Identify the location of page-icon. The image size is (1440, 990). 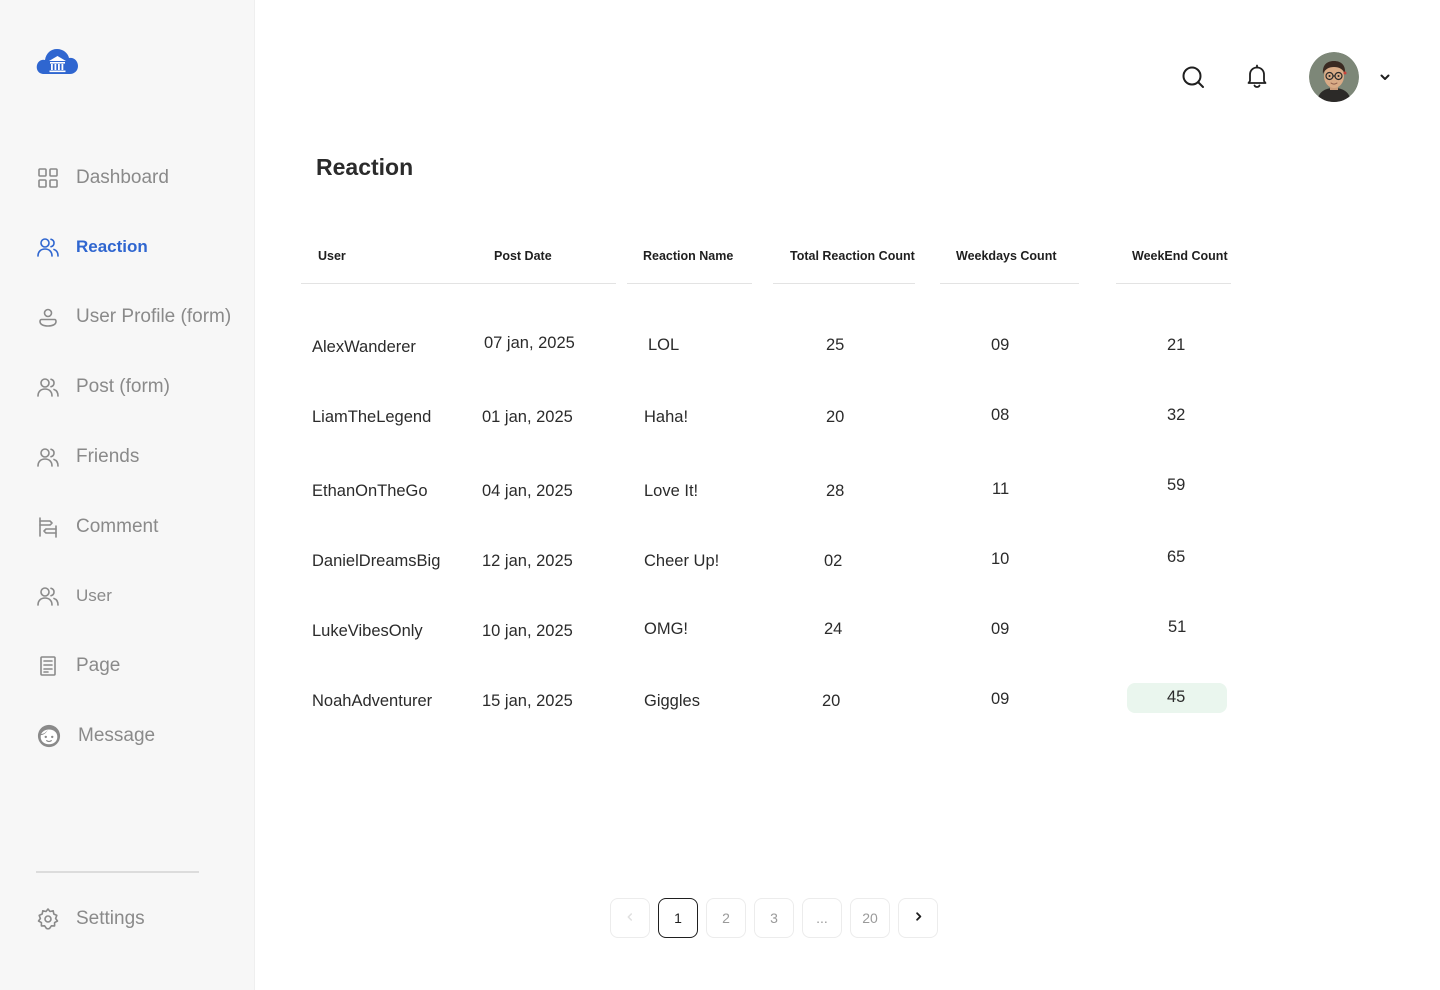
(48, 666).